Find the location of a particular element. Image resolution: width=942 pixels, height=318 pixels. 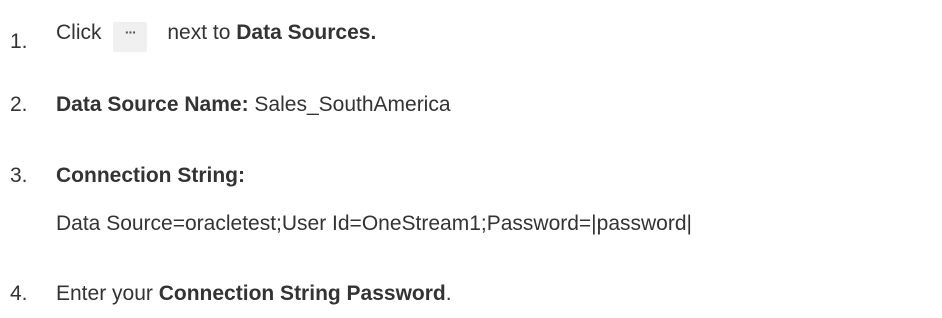

step-3-text: Connection String: is located at coordinates (150, 176).